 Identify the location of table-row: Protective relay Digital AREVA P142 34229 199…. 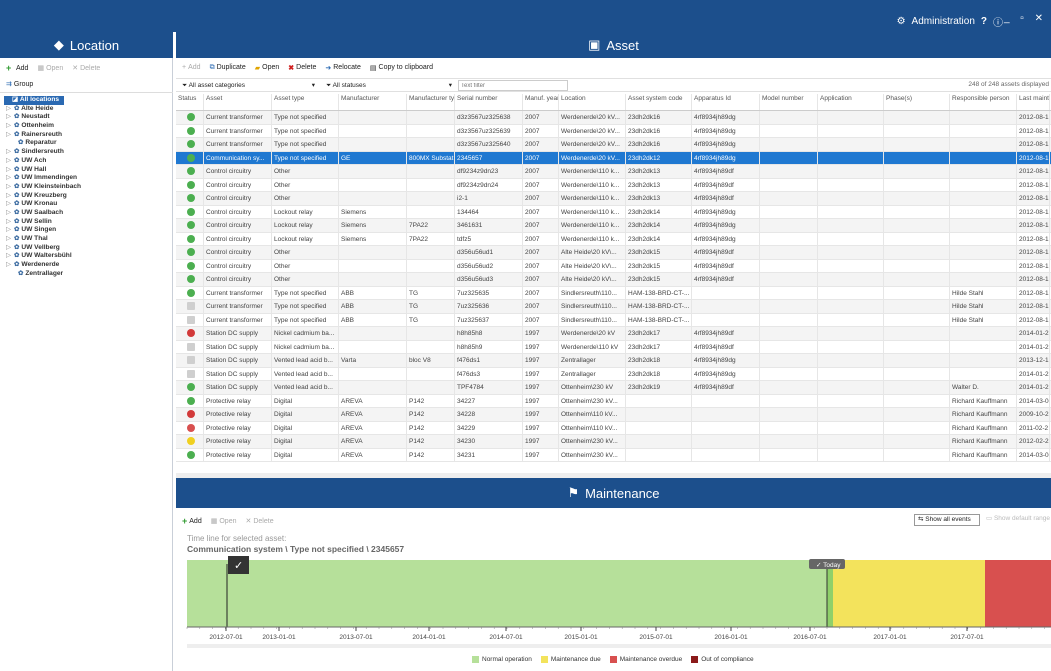
(613, 428).